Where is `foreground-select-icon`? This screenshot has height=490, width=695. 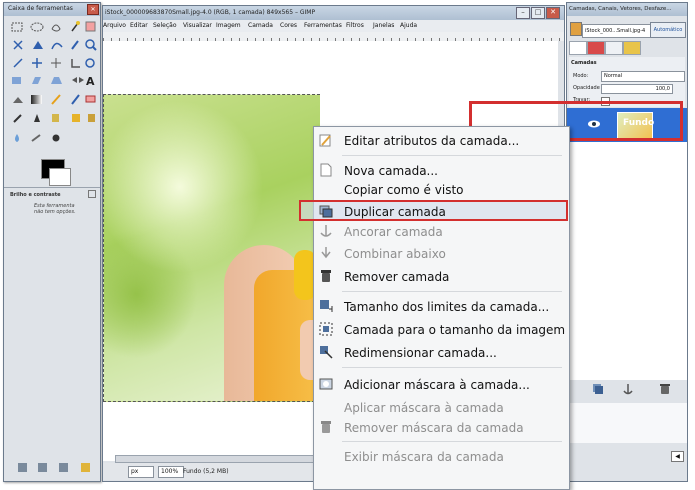 foreground-select-icon is located at coordinates (38, 45).